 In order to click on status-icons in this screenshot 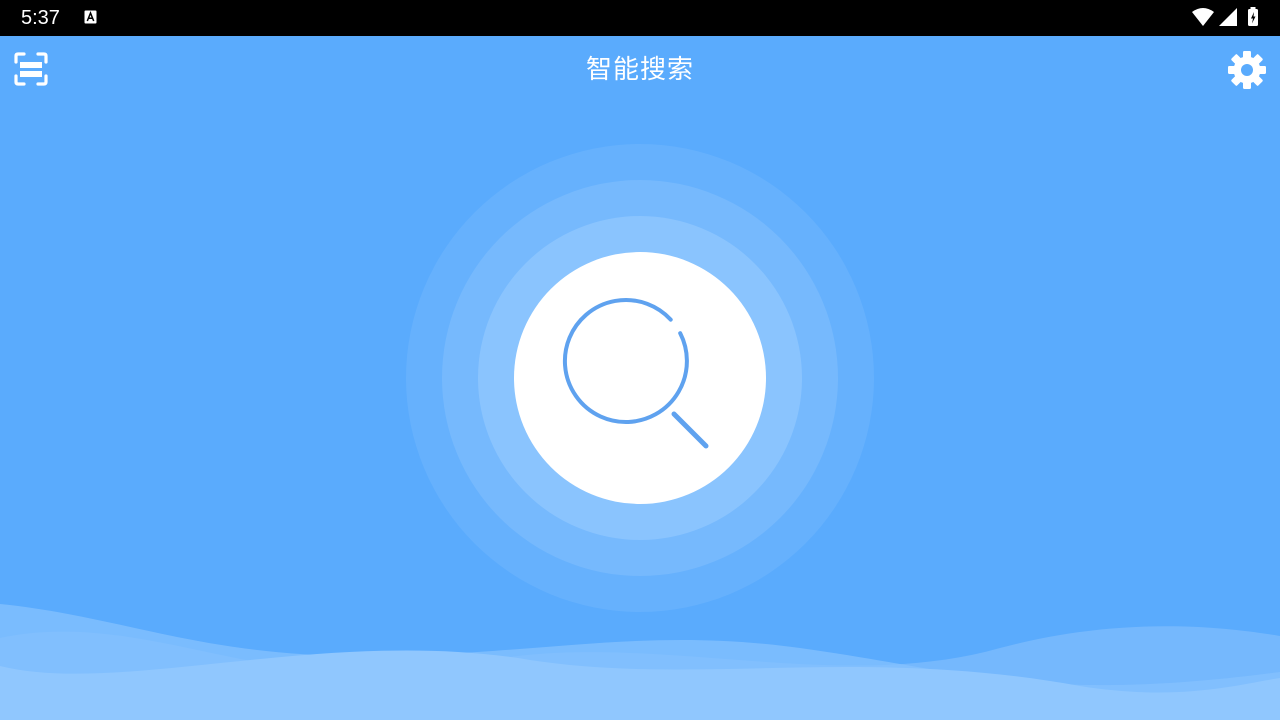, I will do `click(1225, 16)`.